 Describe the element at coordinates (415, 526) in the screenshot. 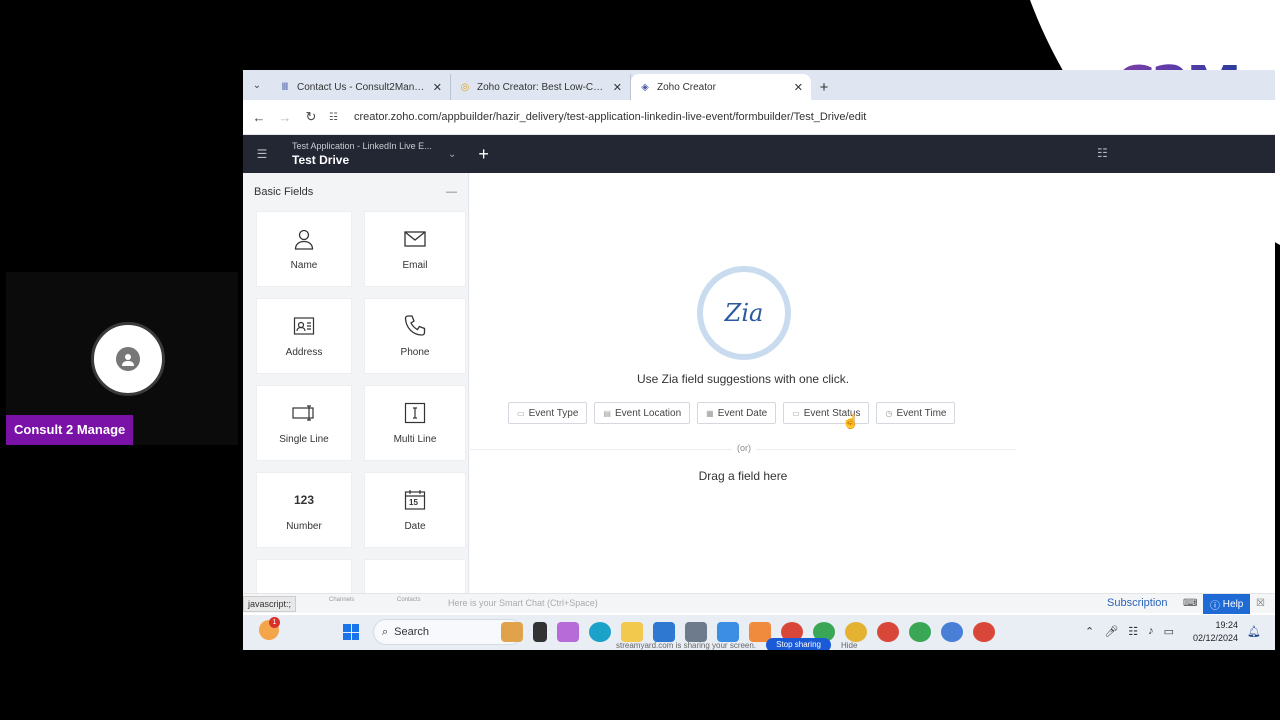

I see `field-label: Date` at that location.